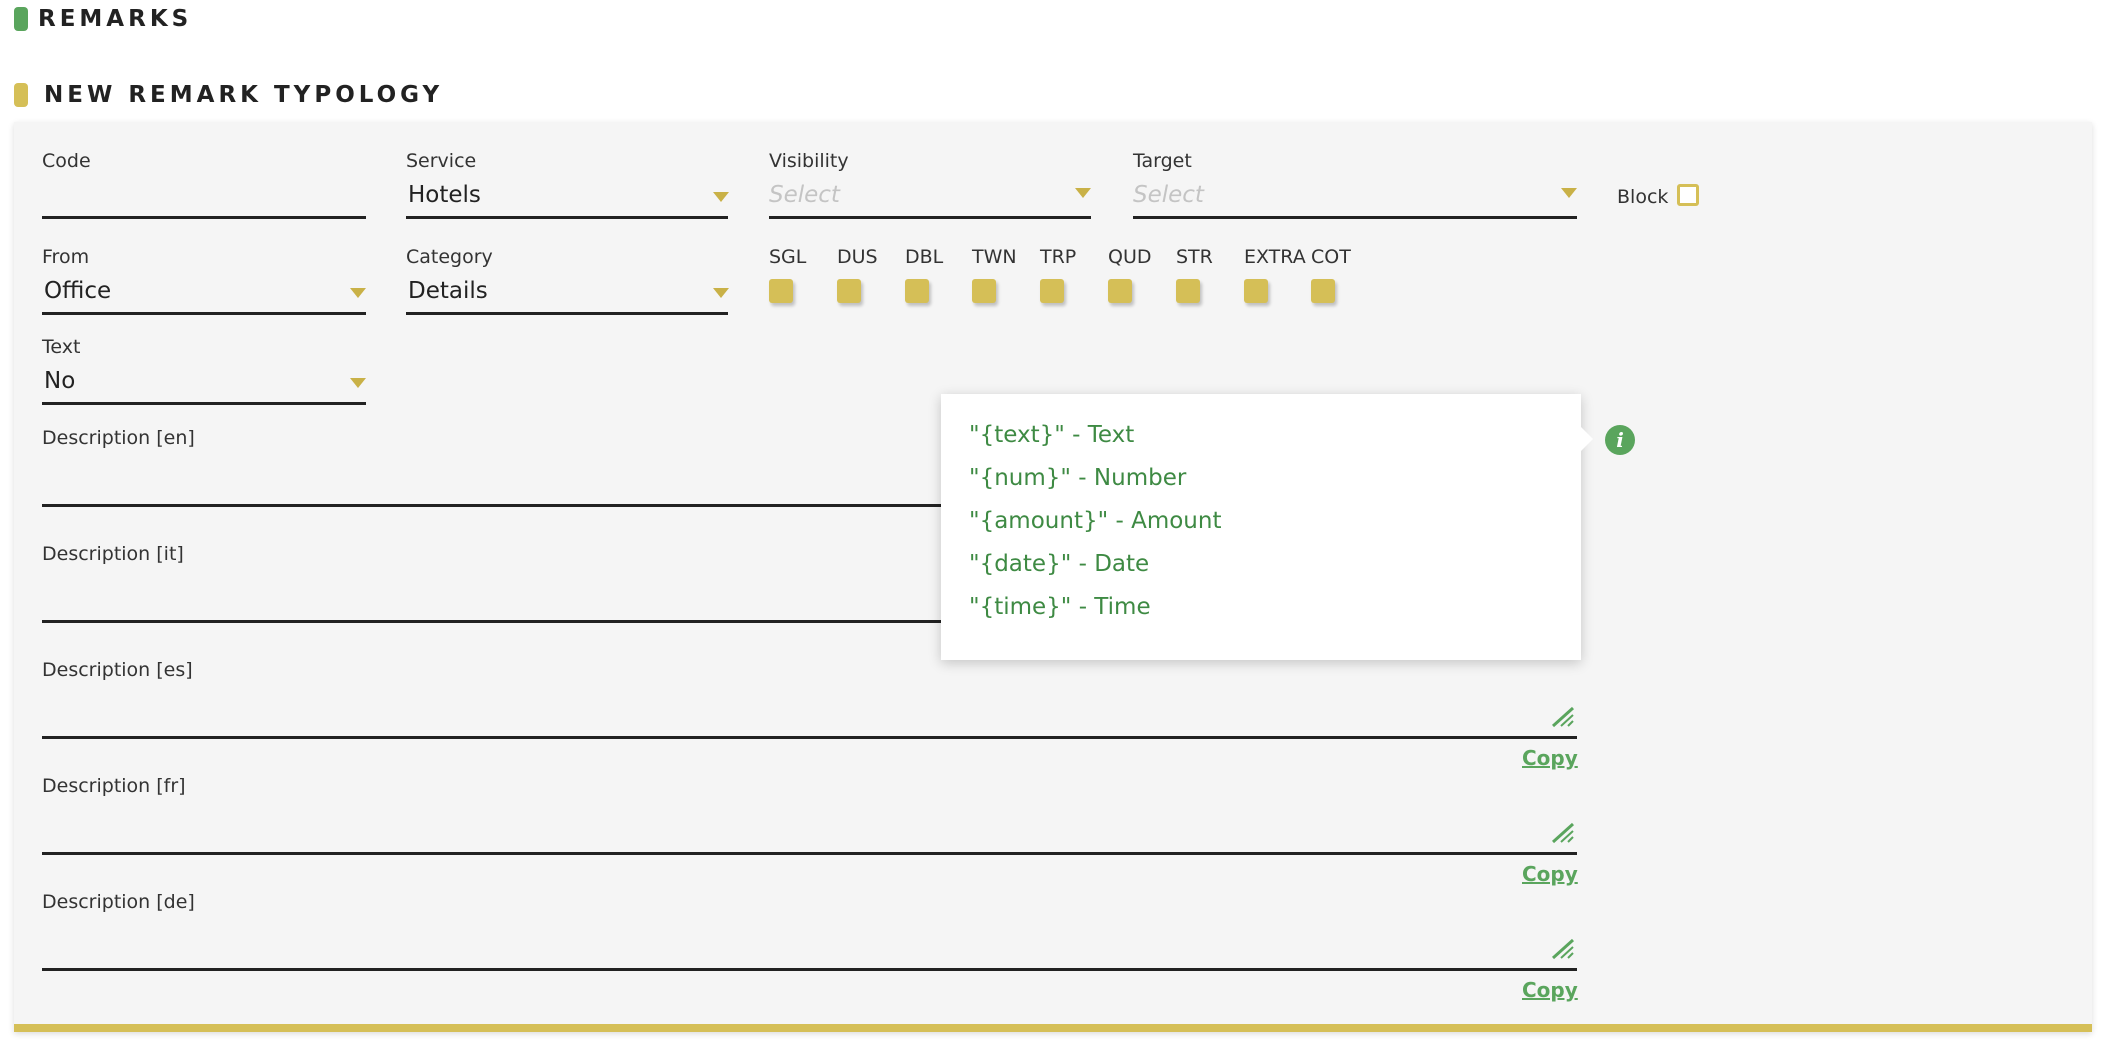  Describe the element at coordinates (994, 257) in the screenshot. I see `room-type-label: TWN` at that location.